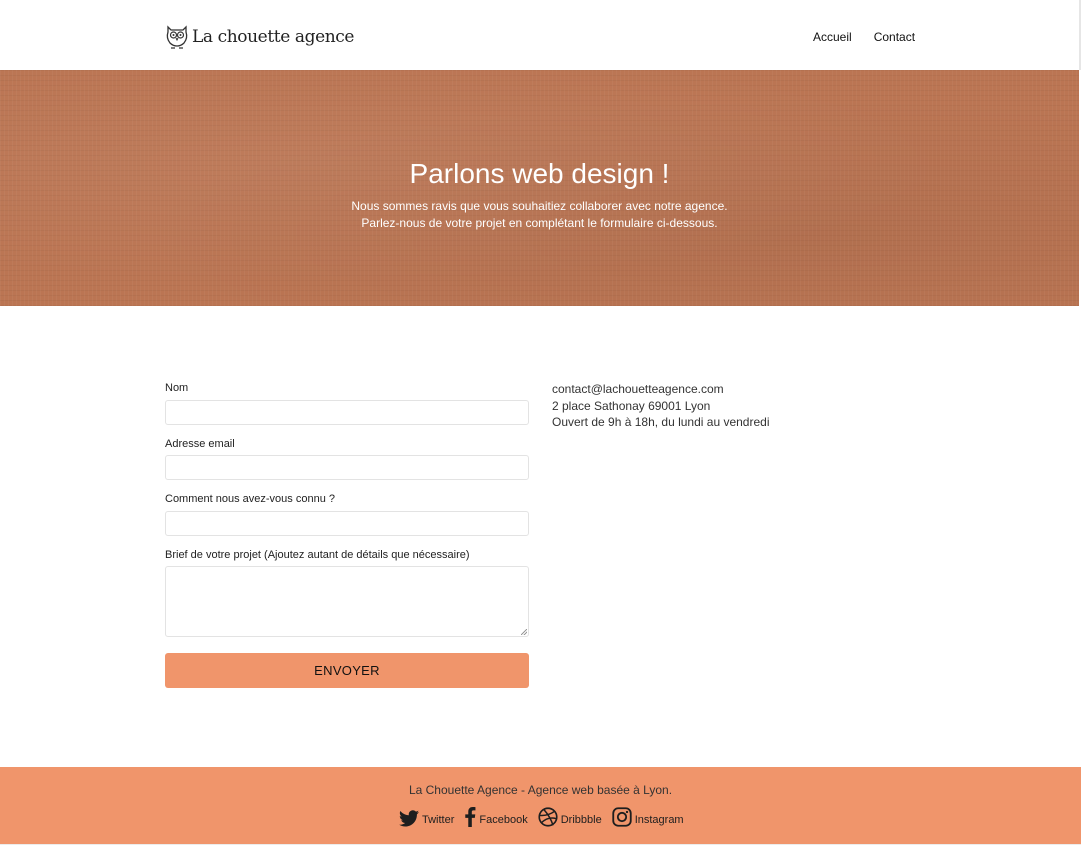 The image size is (1081, 863). I want to click on brand-name: La chouette agence, so click(273, 37).